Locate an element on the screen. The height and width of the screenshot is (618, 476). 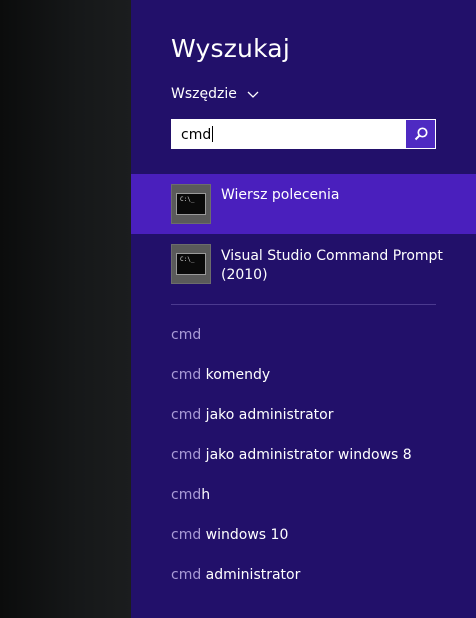
result-item: C:\_ Visual Studio Command Prompt (2010) is located at coordinates (303, 264).